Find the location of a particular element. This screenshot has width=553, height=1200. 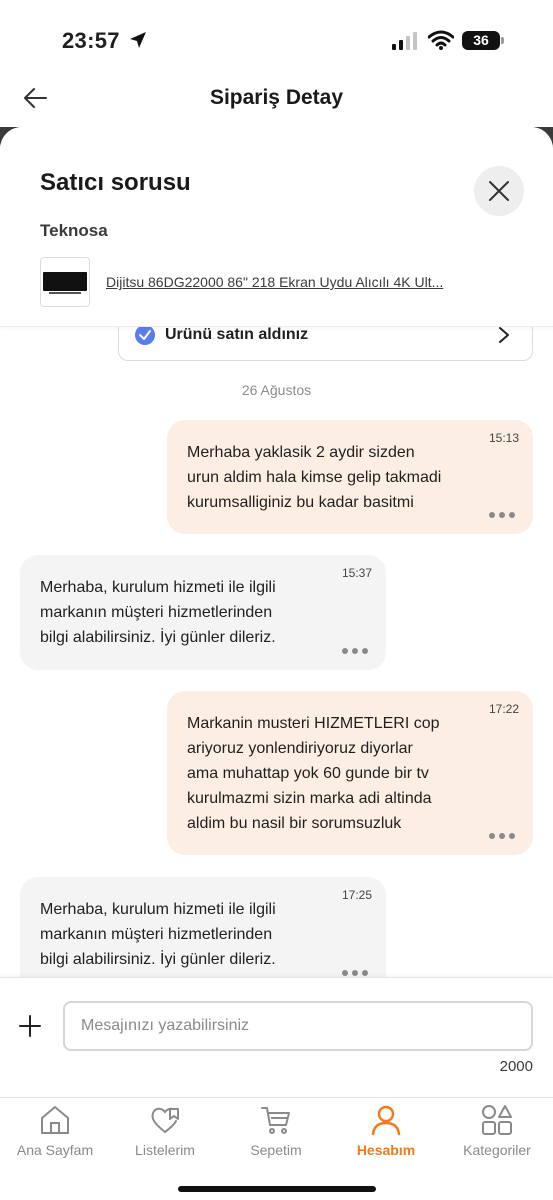

cart-icon is located at coordinates (275, 1120).